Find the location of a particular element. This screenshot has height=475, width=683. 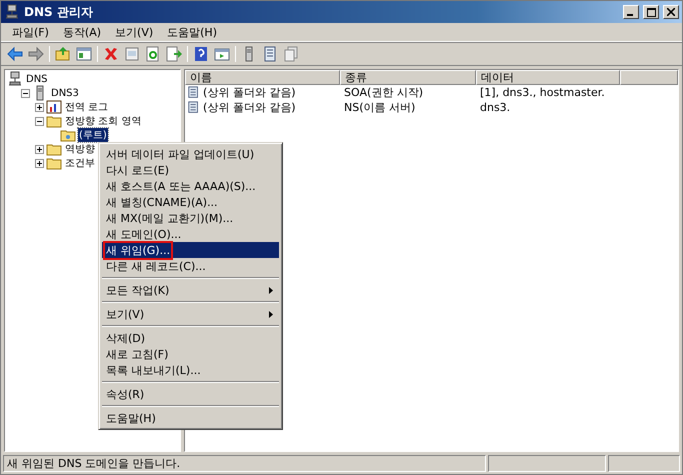

context-menu-item: 새로 고침(F) is located at coordinates (190, 354).